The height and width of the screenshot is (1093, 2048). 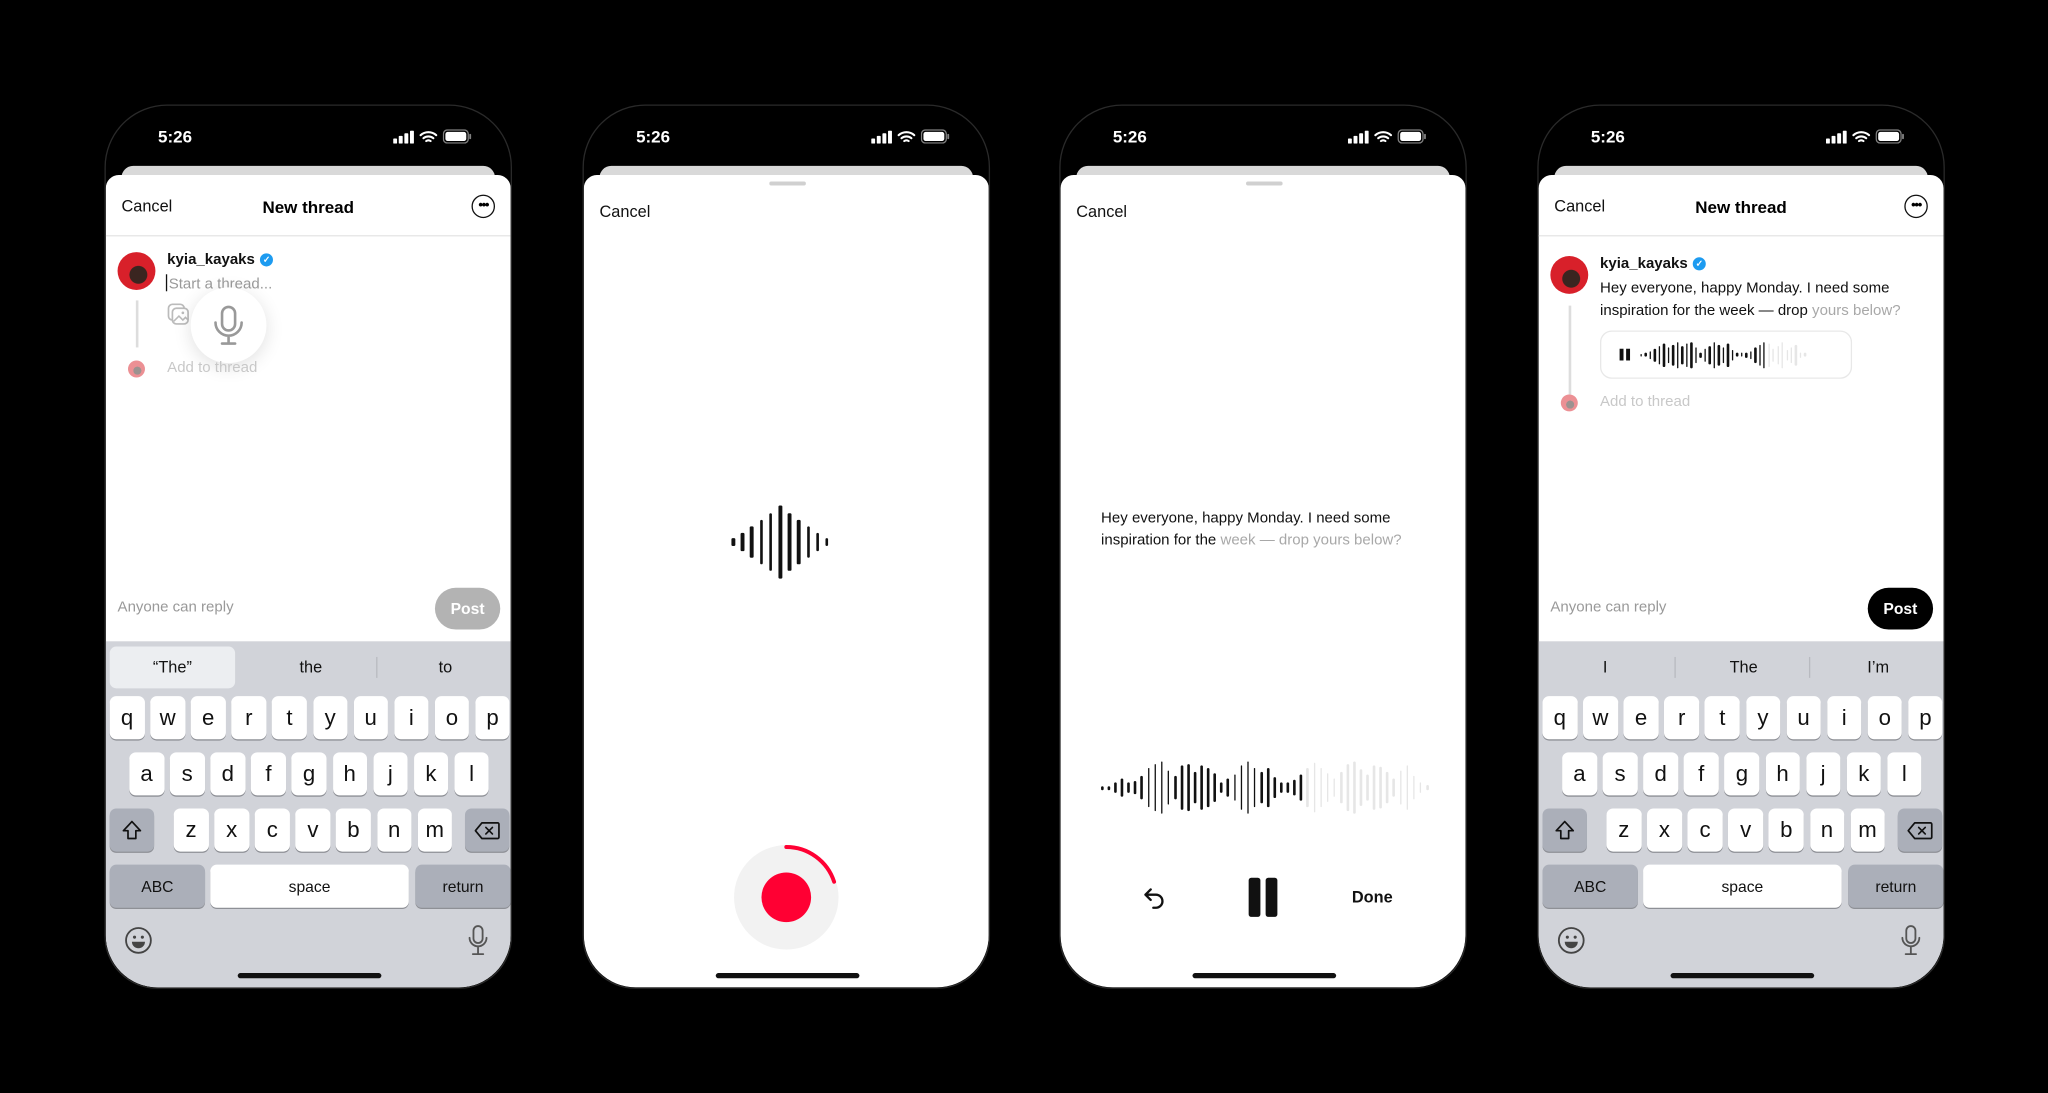 I want to click on record-stop-button, so click(x=786, y=897).